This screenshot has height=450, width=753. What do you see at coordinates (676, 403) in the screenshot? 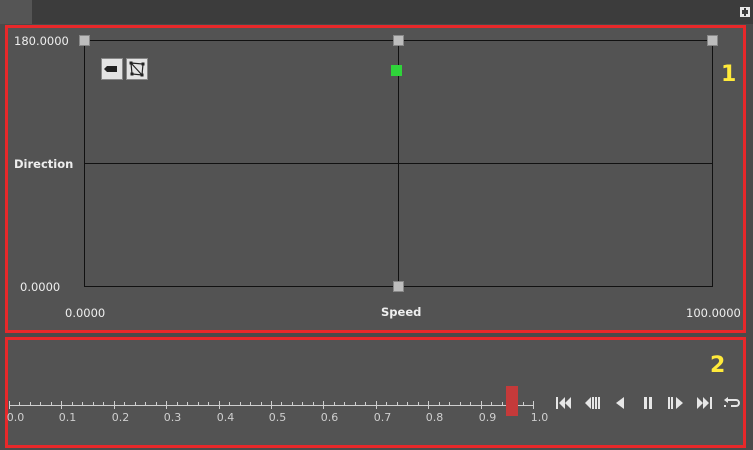
I see `step-forward-icon` at bounding box center [676, 403].